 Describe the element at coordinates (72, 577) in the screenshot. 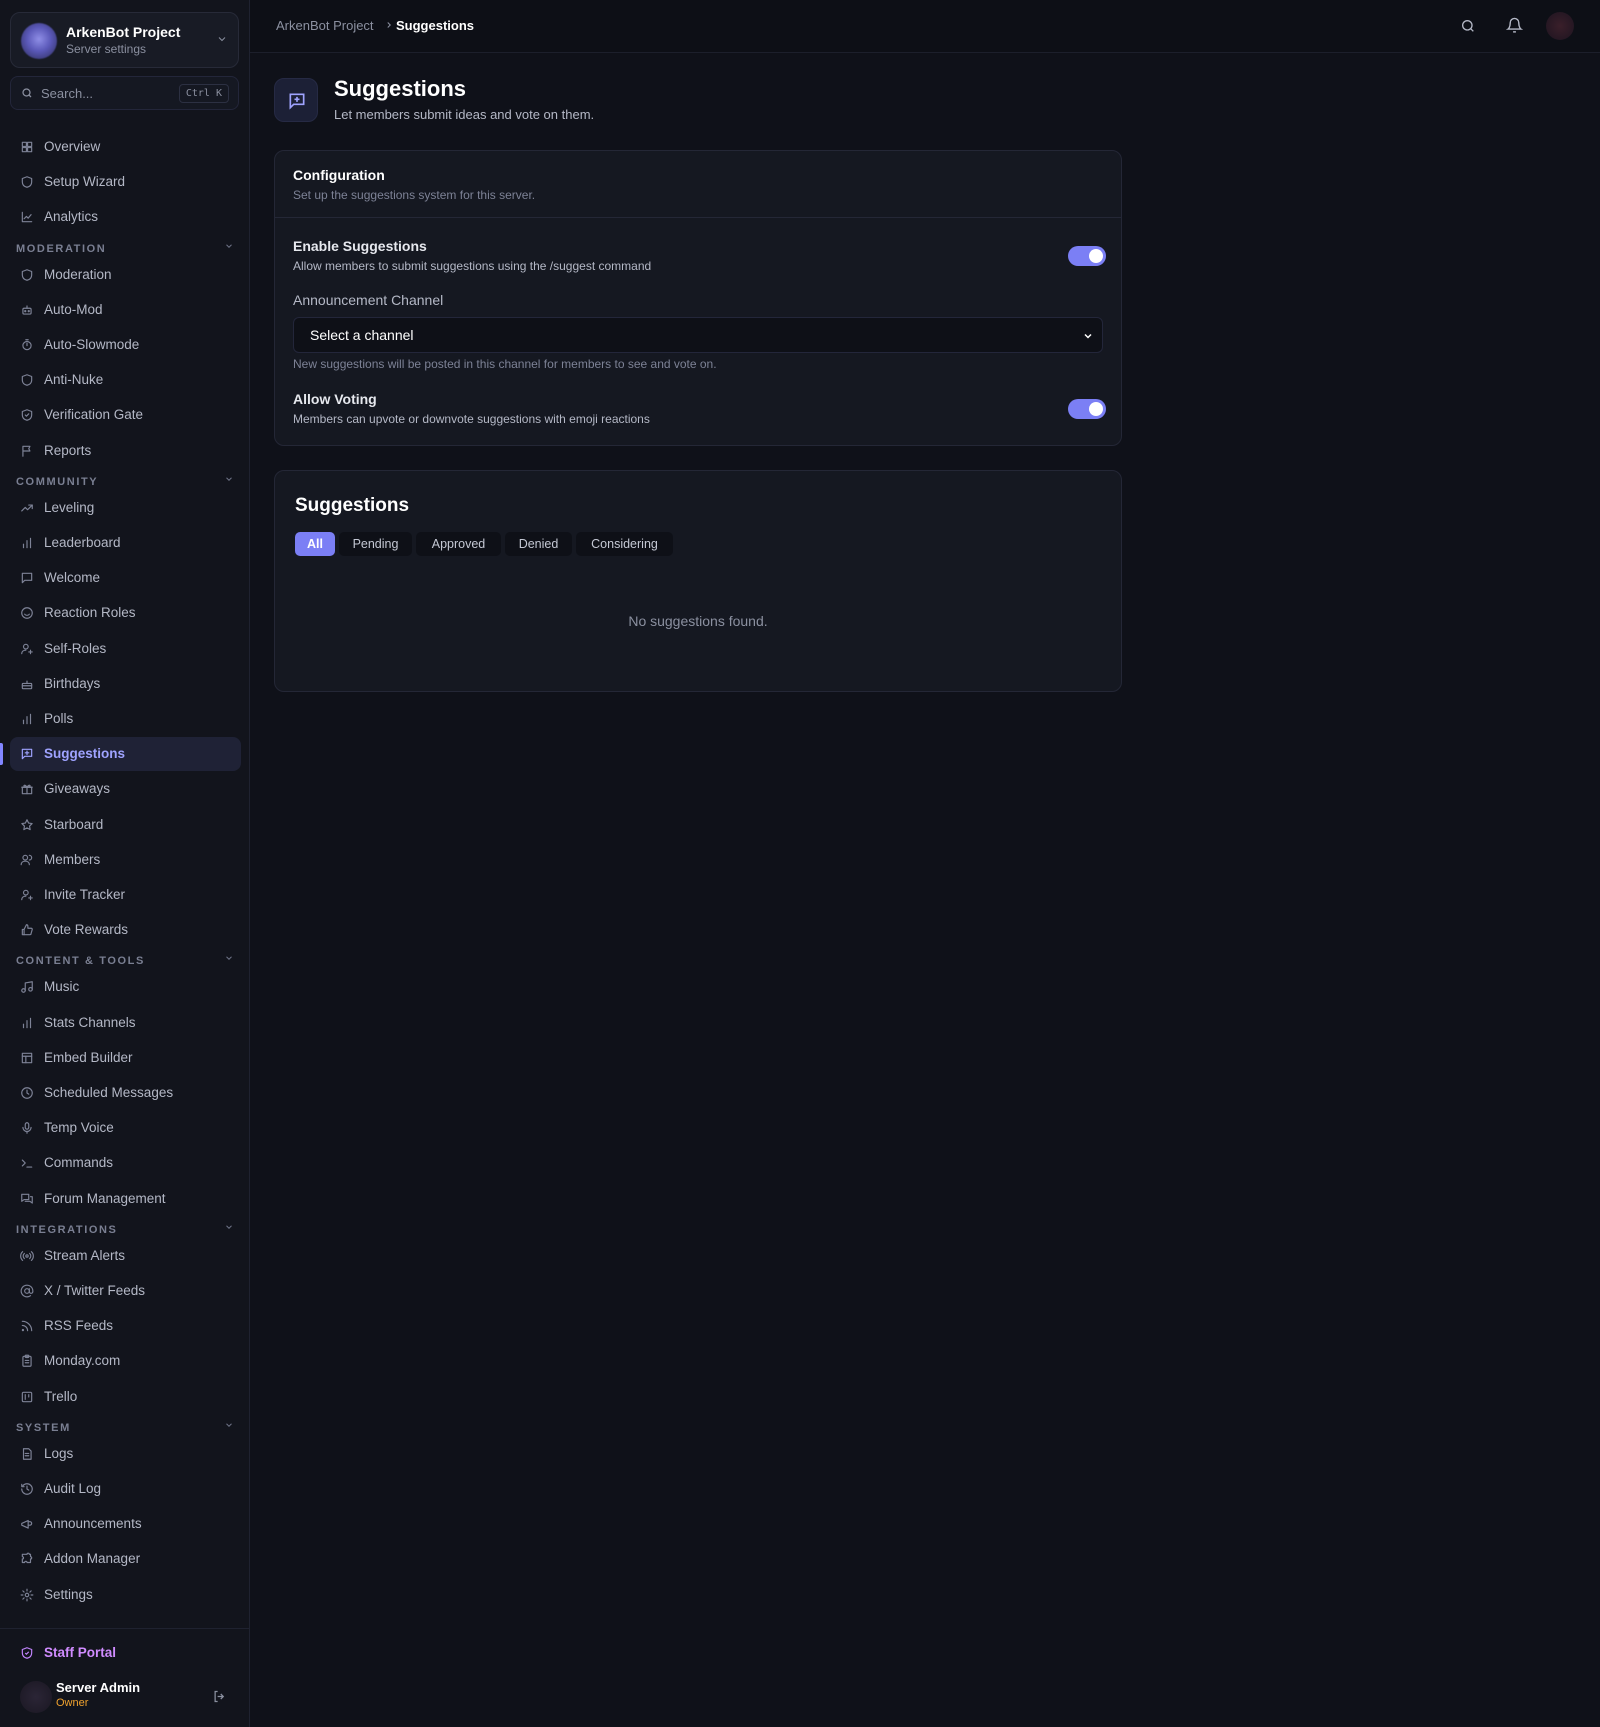

I see `sidebar-item-label: Welcome` at that location.